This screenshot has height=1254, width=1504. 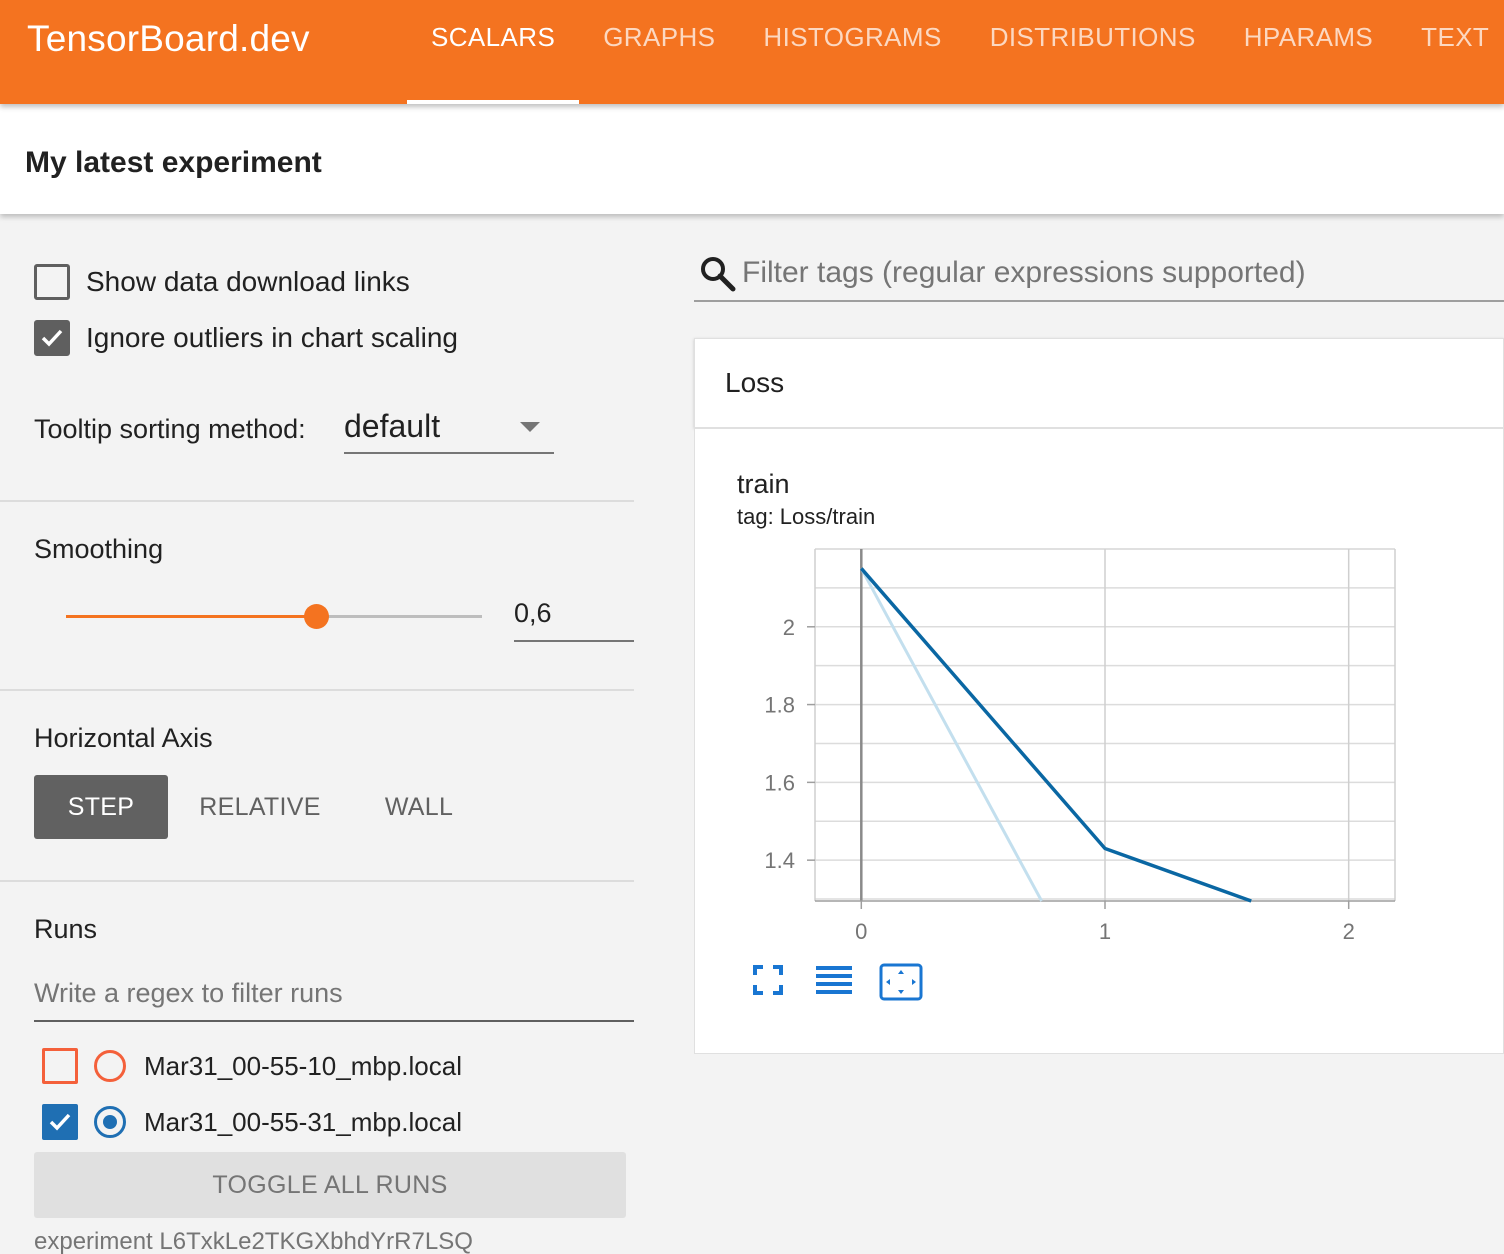 I want to click on chart-x-tick-label: 2, so click(x=1349, y=931).